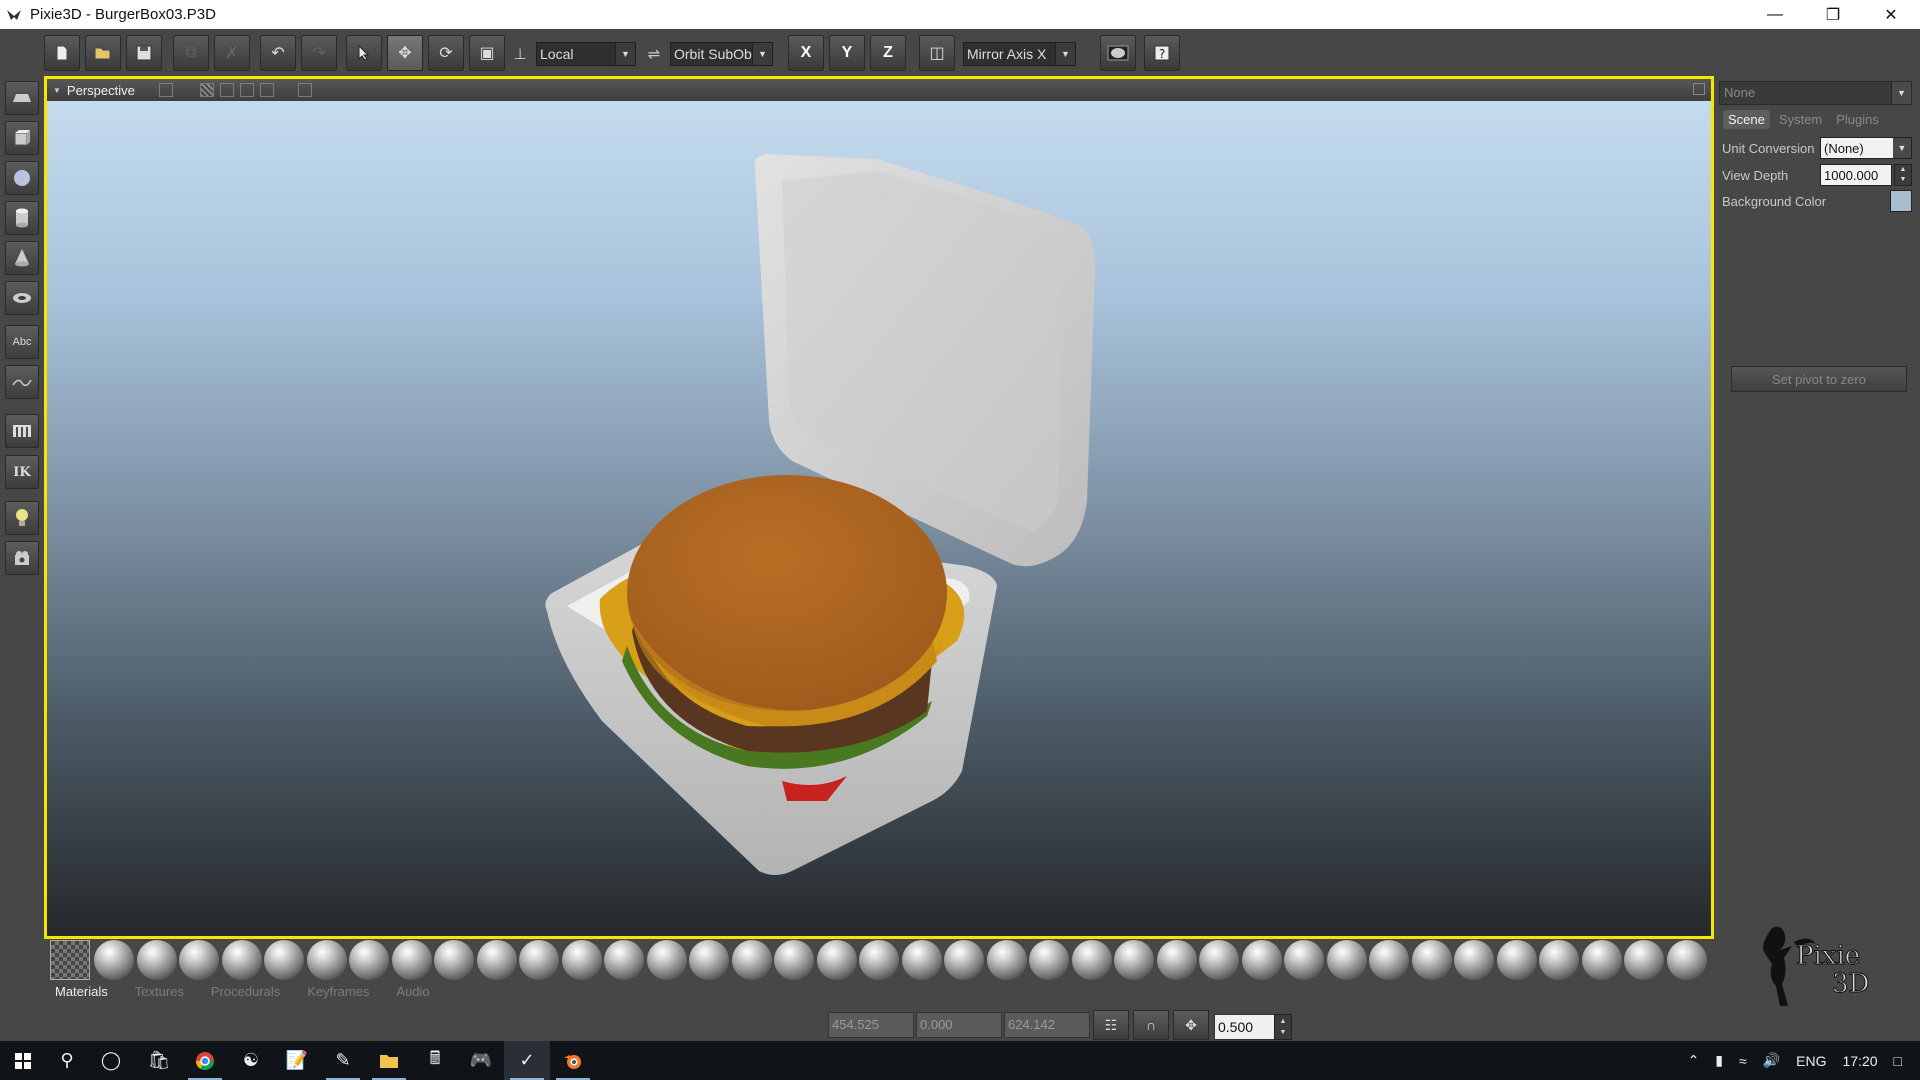  What do you see at coordinates (305, 90) in the screenshot?
I see `viewport-layout-icon` at bounding box center [305, 90].